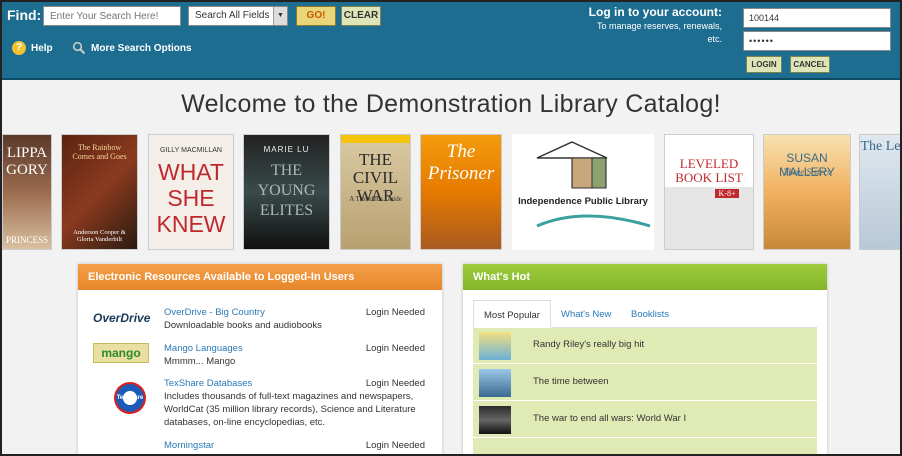 This screenshot has height=456, width=902. Describe the element at coordinates (214, 312) in the screenshot. I see `resource-link: OverDrive - Big Country` at that location.